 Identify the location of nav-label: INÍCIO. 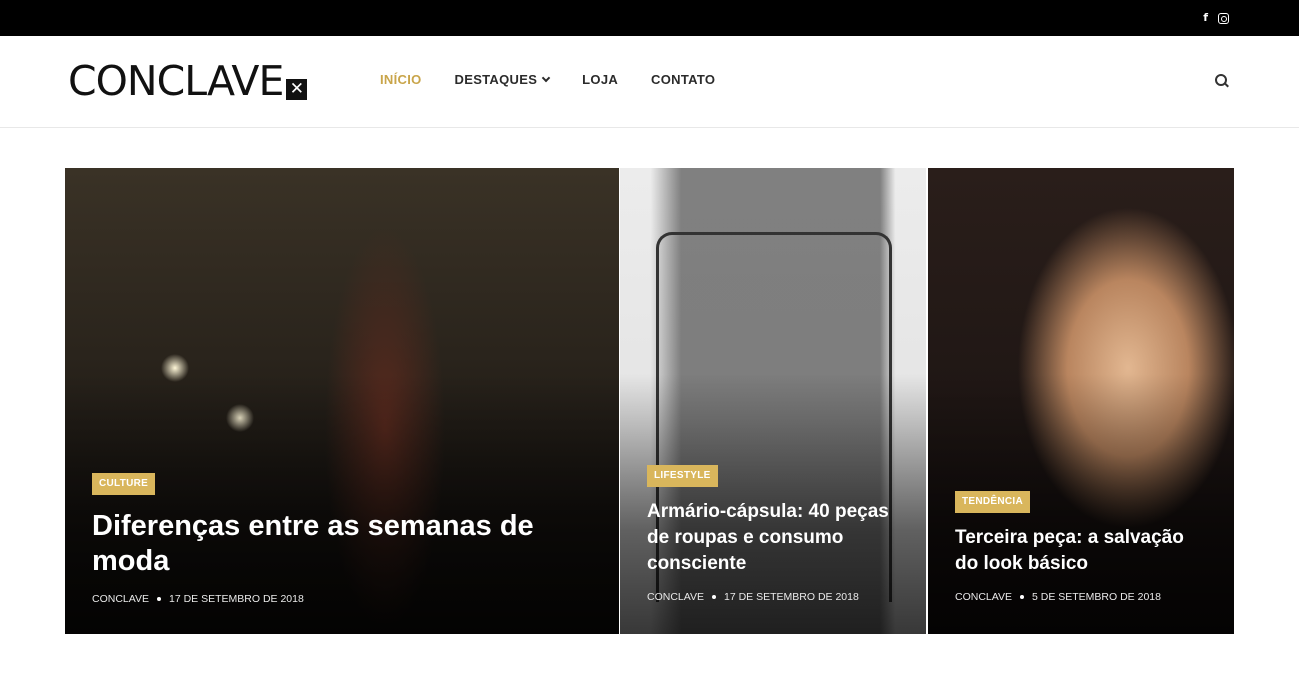
(401, 79).